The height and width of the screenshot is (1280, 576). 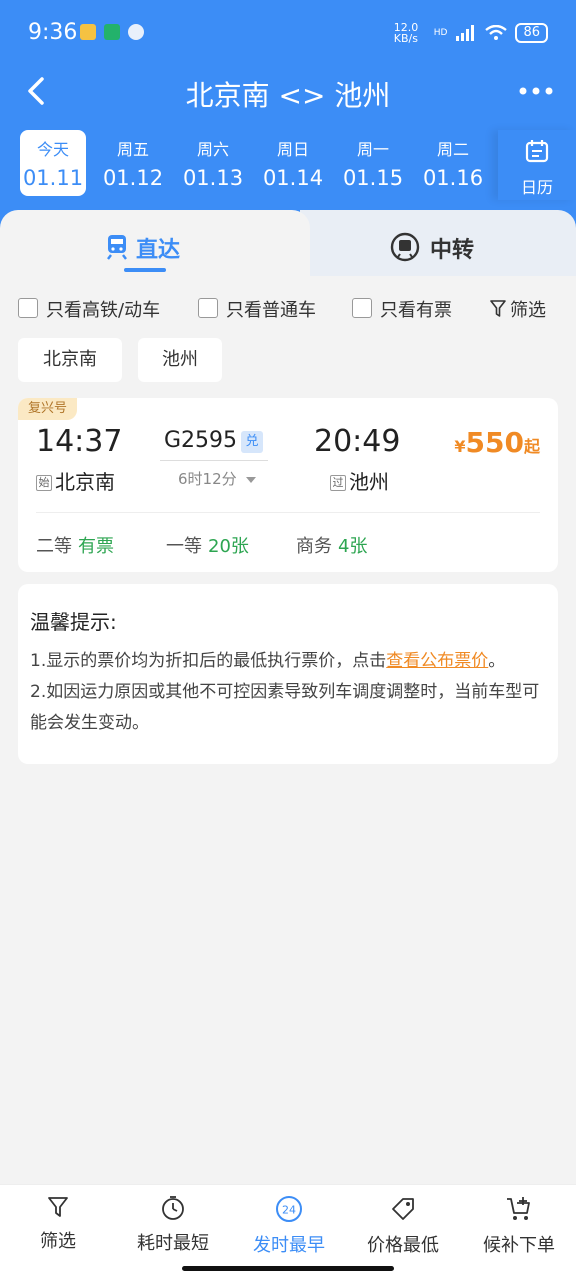 What do you see at coordinates (496, 32) in the screenshot?
I see `wifi-icon` at bounding box center [496, 32].